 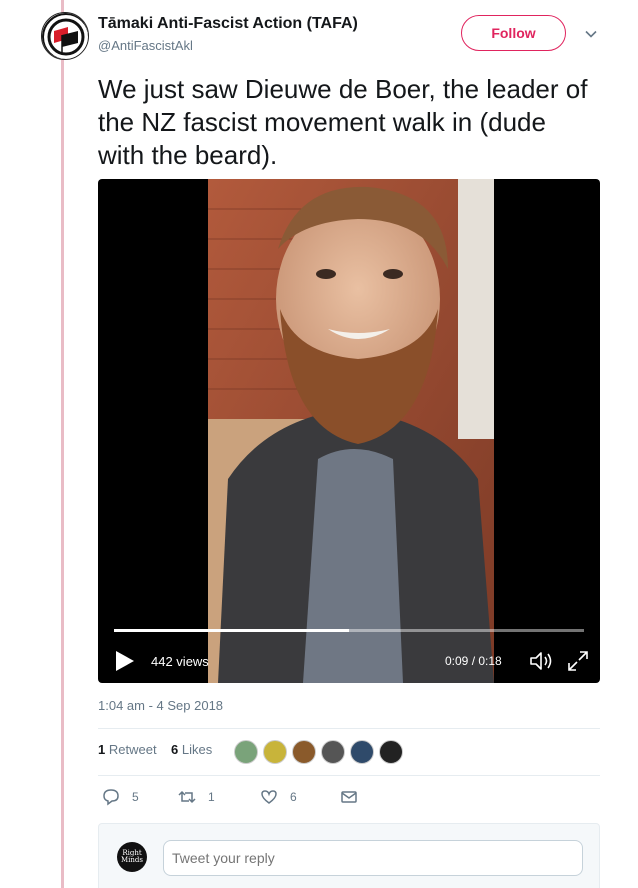 I want to click on liker-avatars, so click(x=321, y=752).